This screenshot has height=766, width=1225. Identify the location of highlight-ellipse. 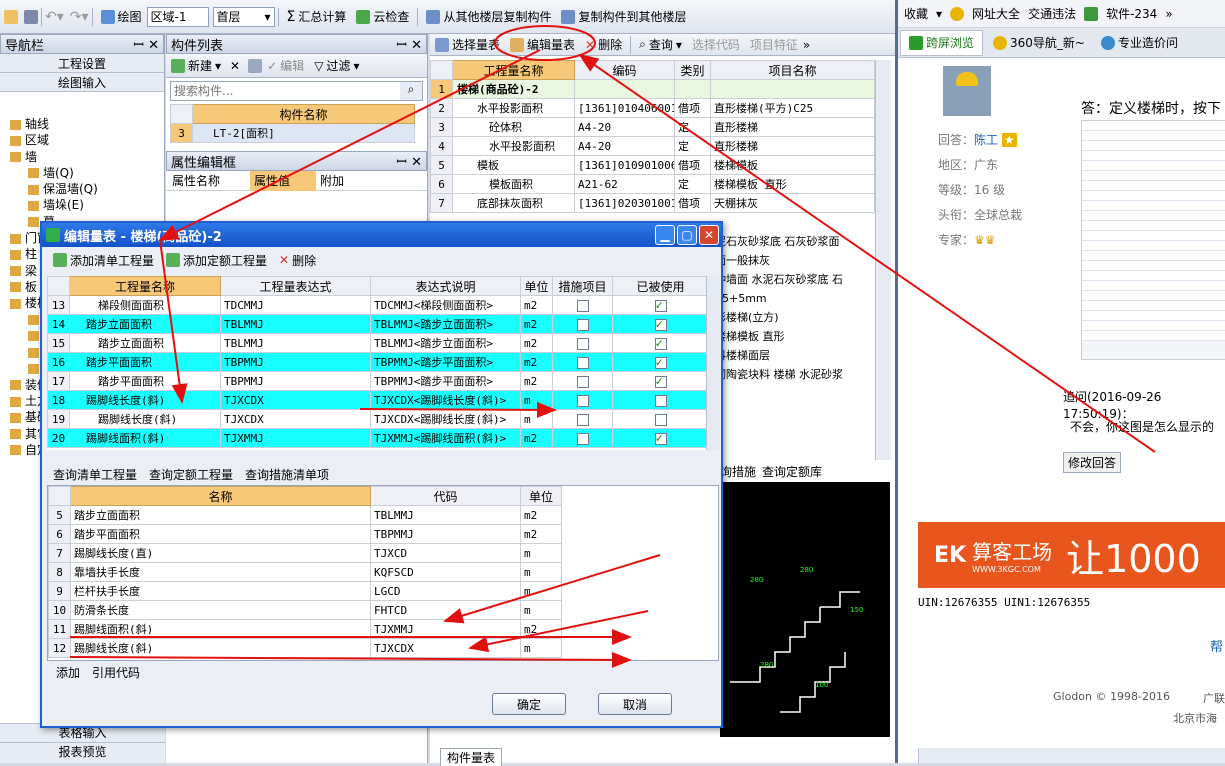
(545, 43).